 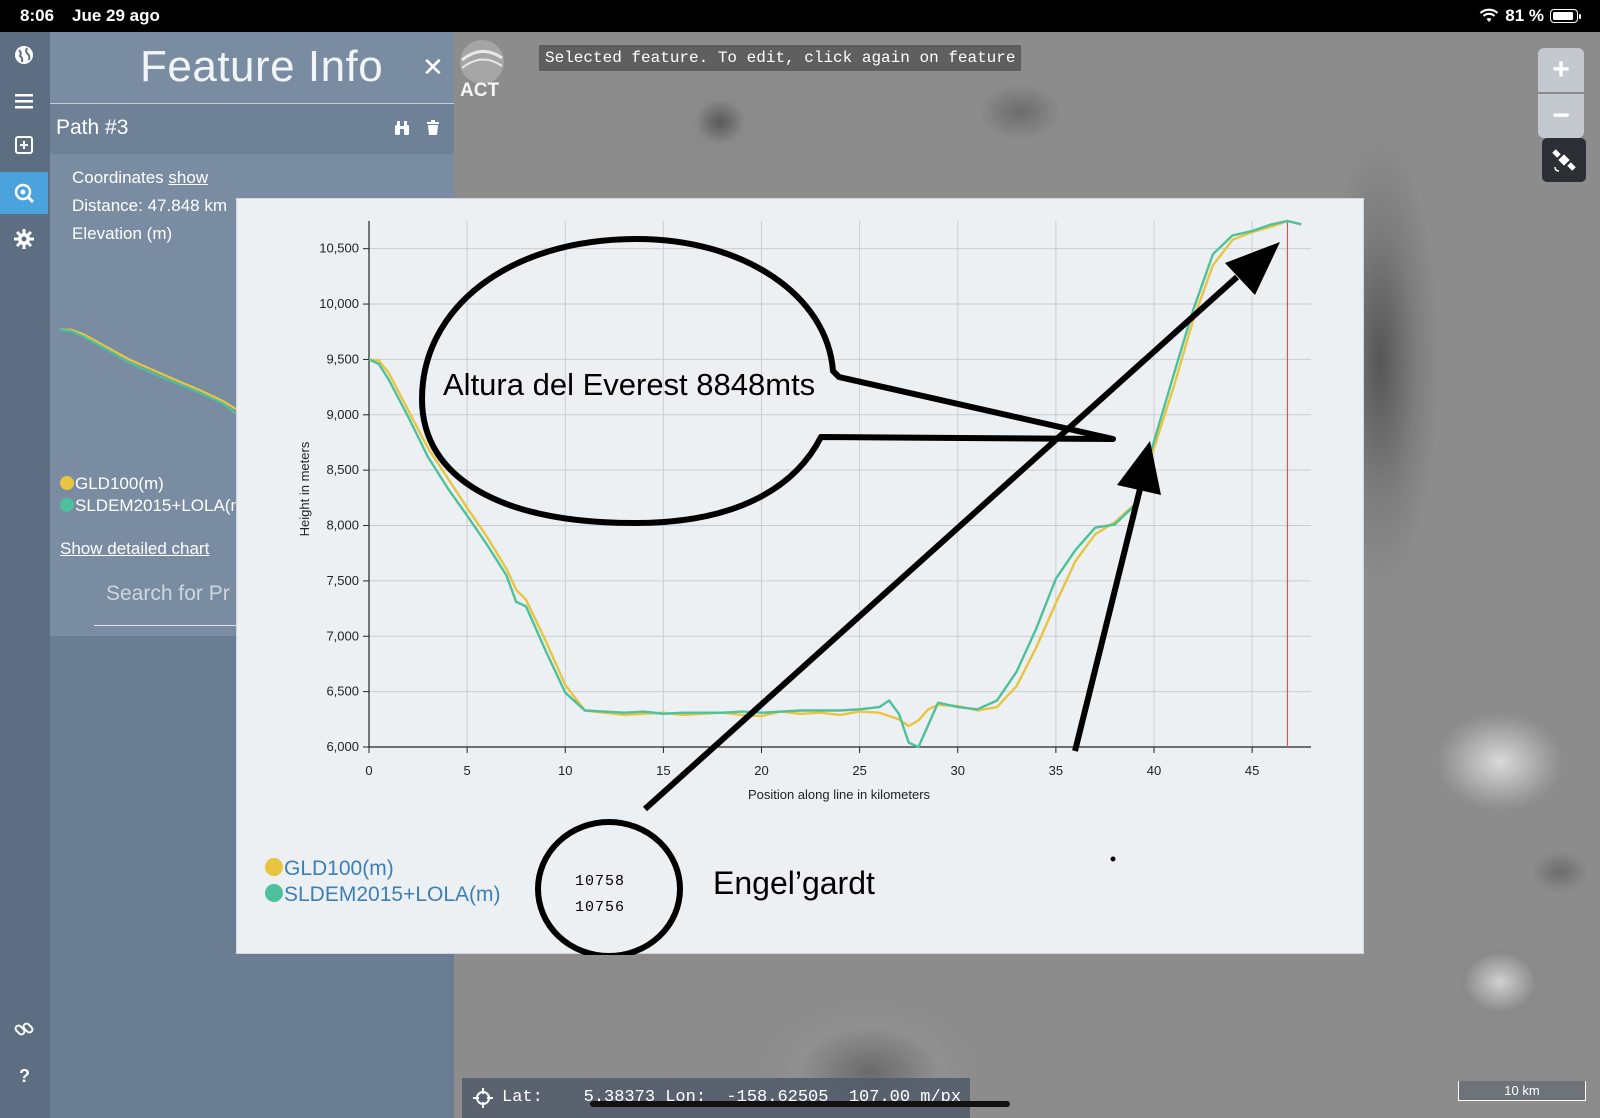 What do you see at coordinates (67, 483) in the screenshot?
I see `gld100-dot` at bounding box center [67, 483].